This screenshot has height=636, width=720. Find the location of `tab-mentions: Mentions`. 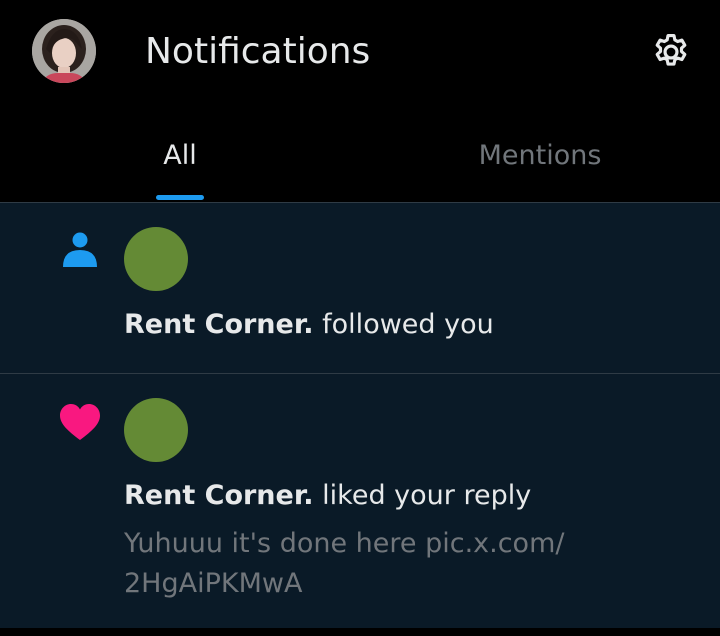

tab-mentions: Mentions is located at coordinates (540, 155).